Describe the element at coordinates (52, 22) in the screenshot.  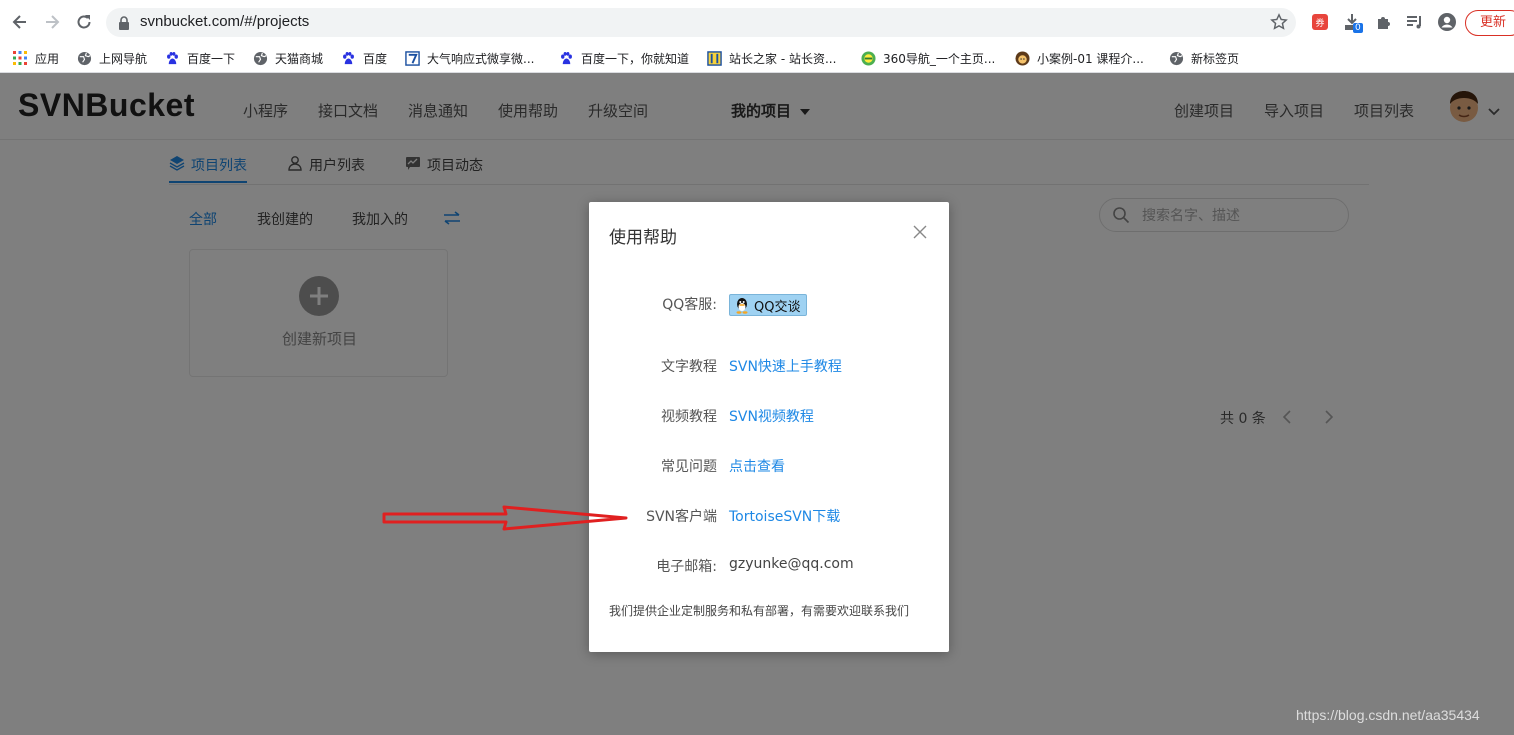
I see `forward-icon` at that location.